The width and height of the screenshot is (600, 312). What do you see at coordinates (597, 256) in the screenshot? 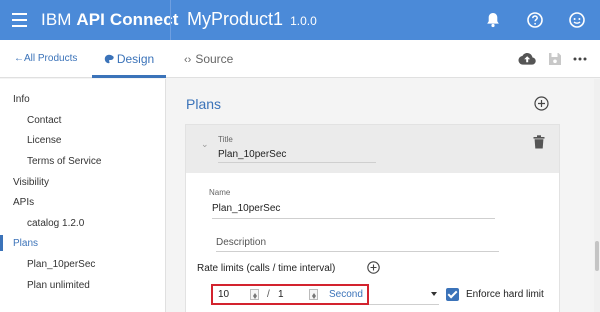
I see `scrollbar-thumb` at bounding box center [597, 256].